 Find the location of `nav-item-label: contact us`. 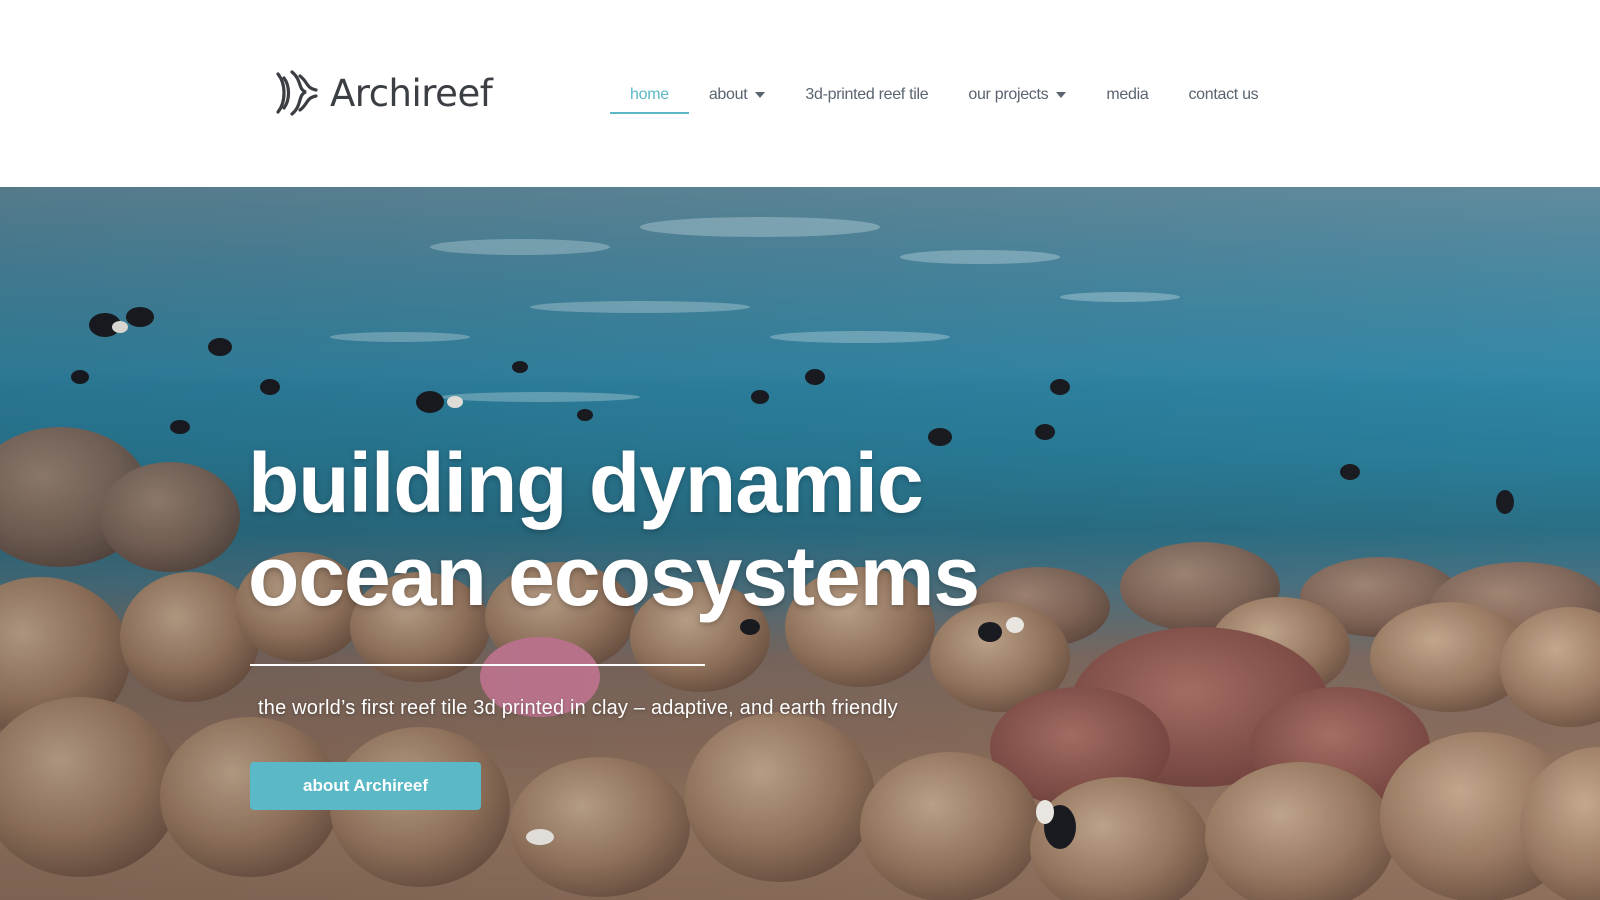

nav-item-label: contact us is located at coordinates (1223, 94).